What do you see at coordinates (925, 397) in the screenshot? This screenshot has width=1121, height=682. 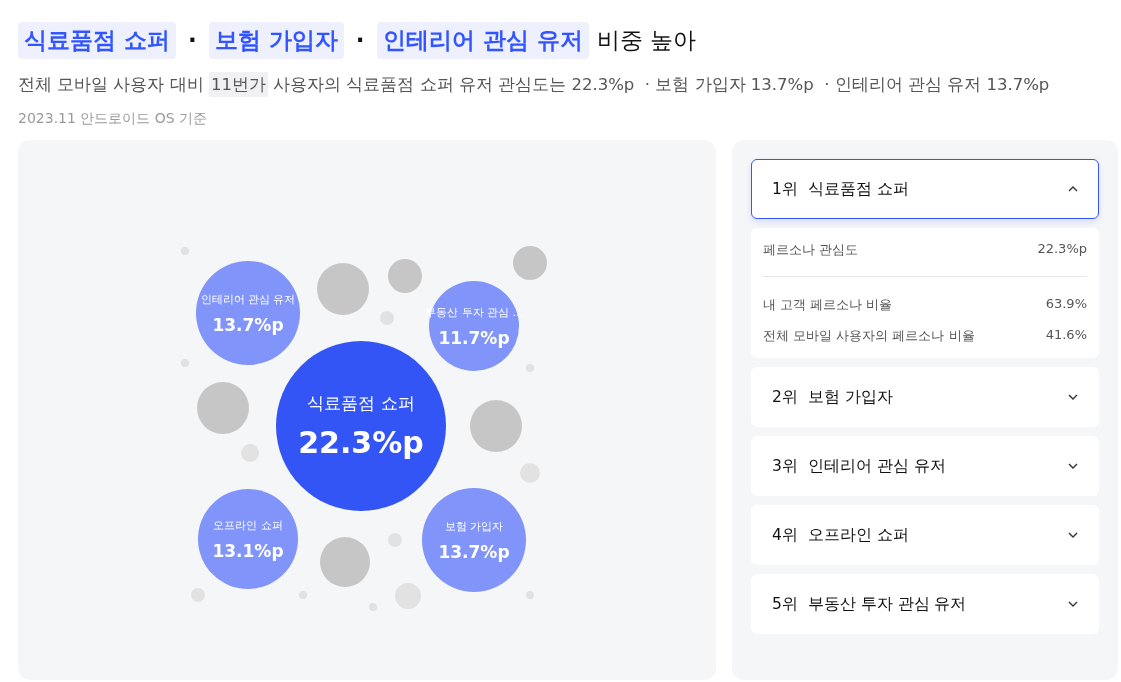 I see `ranking-item: 2위 보험 가입자` at bounding box center [925, 397].